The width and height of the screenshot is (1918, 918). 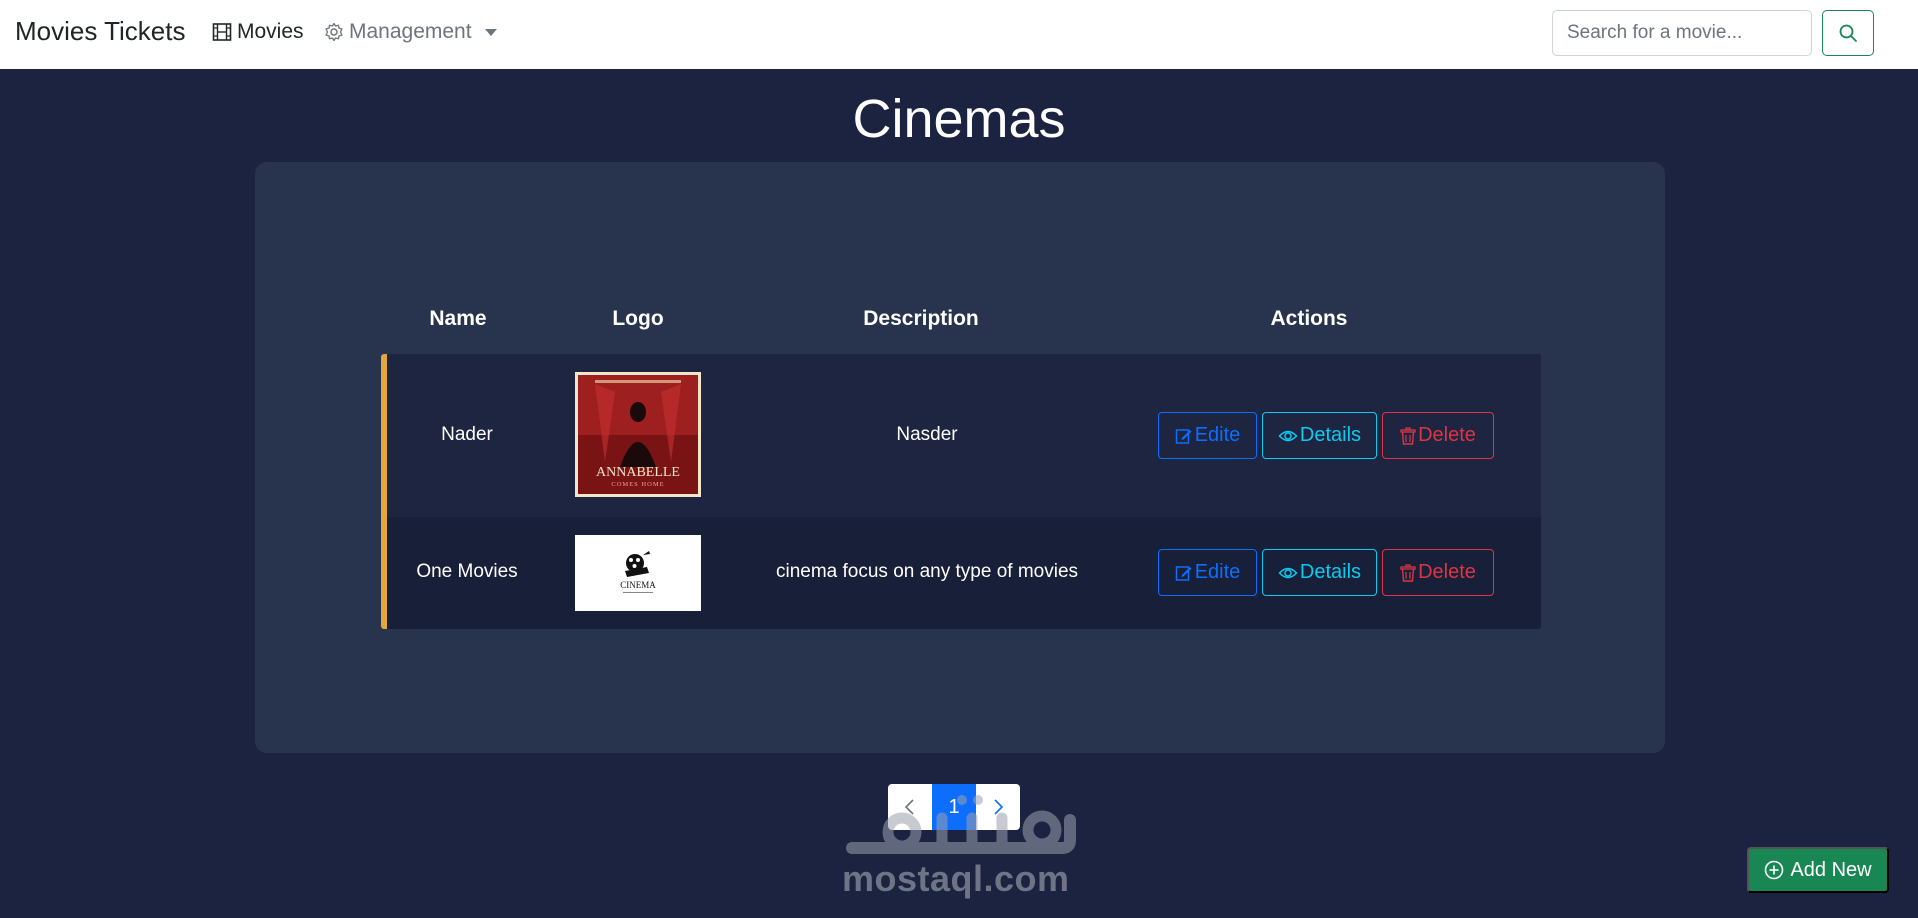 What do you see at coordinates (961, 435) in the screenshot?
I see `table-row: Nader ANNABELLE COMES HOME Nasder Edite` at bounding box center [961, 435].